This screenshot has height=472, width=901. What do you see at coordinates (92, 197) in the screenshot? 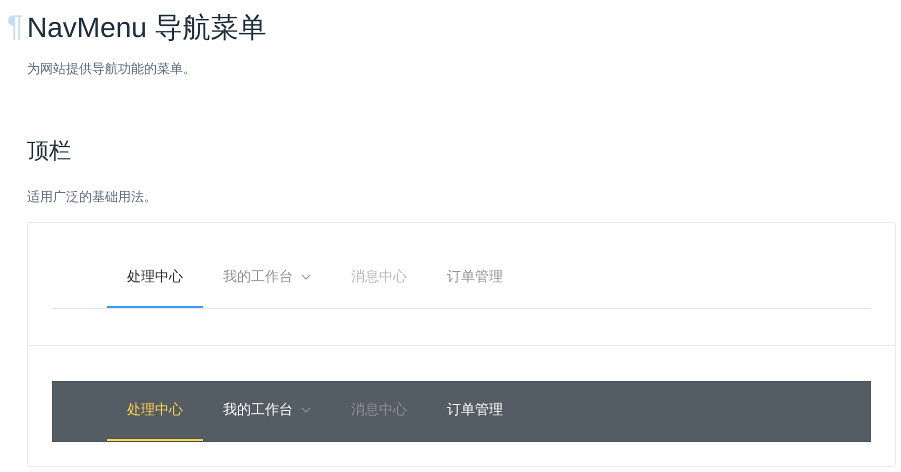
I see `section-description: 适用广泛的基础用法。` at bounding box center [92, 197].